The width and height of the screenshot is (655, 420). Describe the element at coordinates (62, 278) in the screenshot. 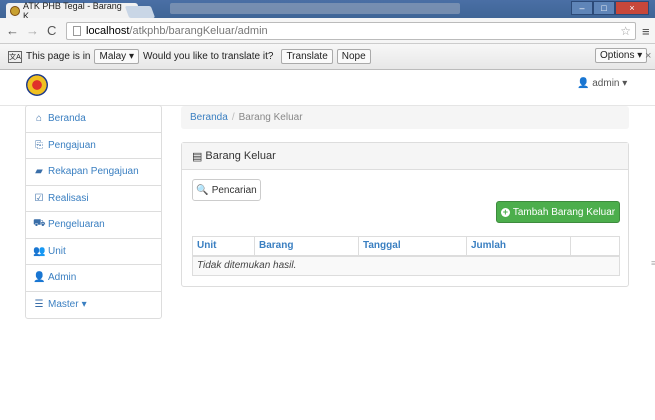

I see `sidebar-item-label: Admin` at that location.